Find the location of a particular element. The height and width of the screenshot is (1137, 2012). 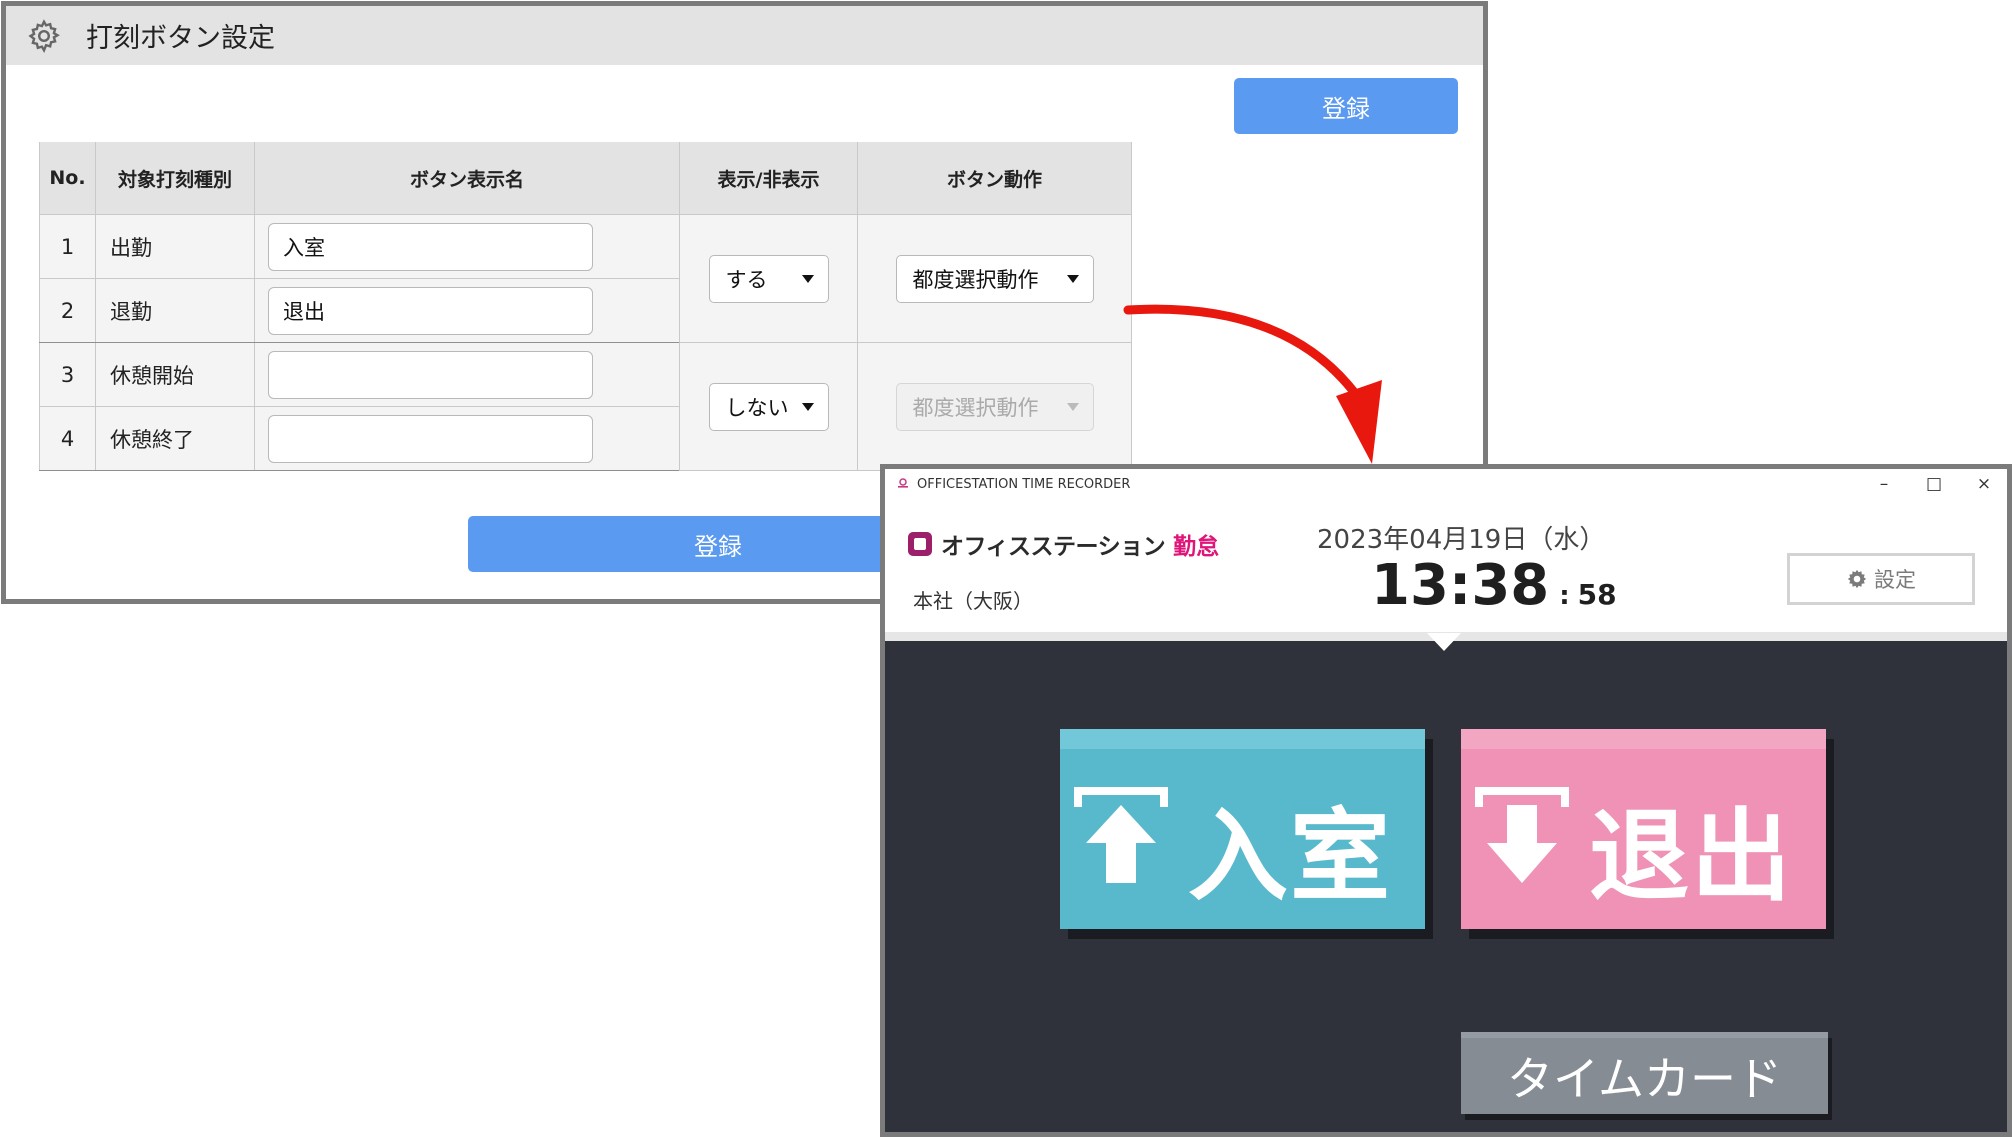

visibility-select: しない is located at coordinates (768, 406).